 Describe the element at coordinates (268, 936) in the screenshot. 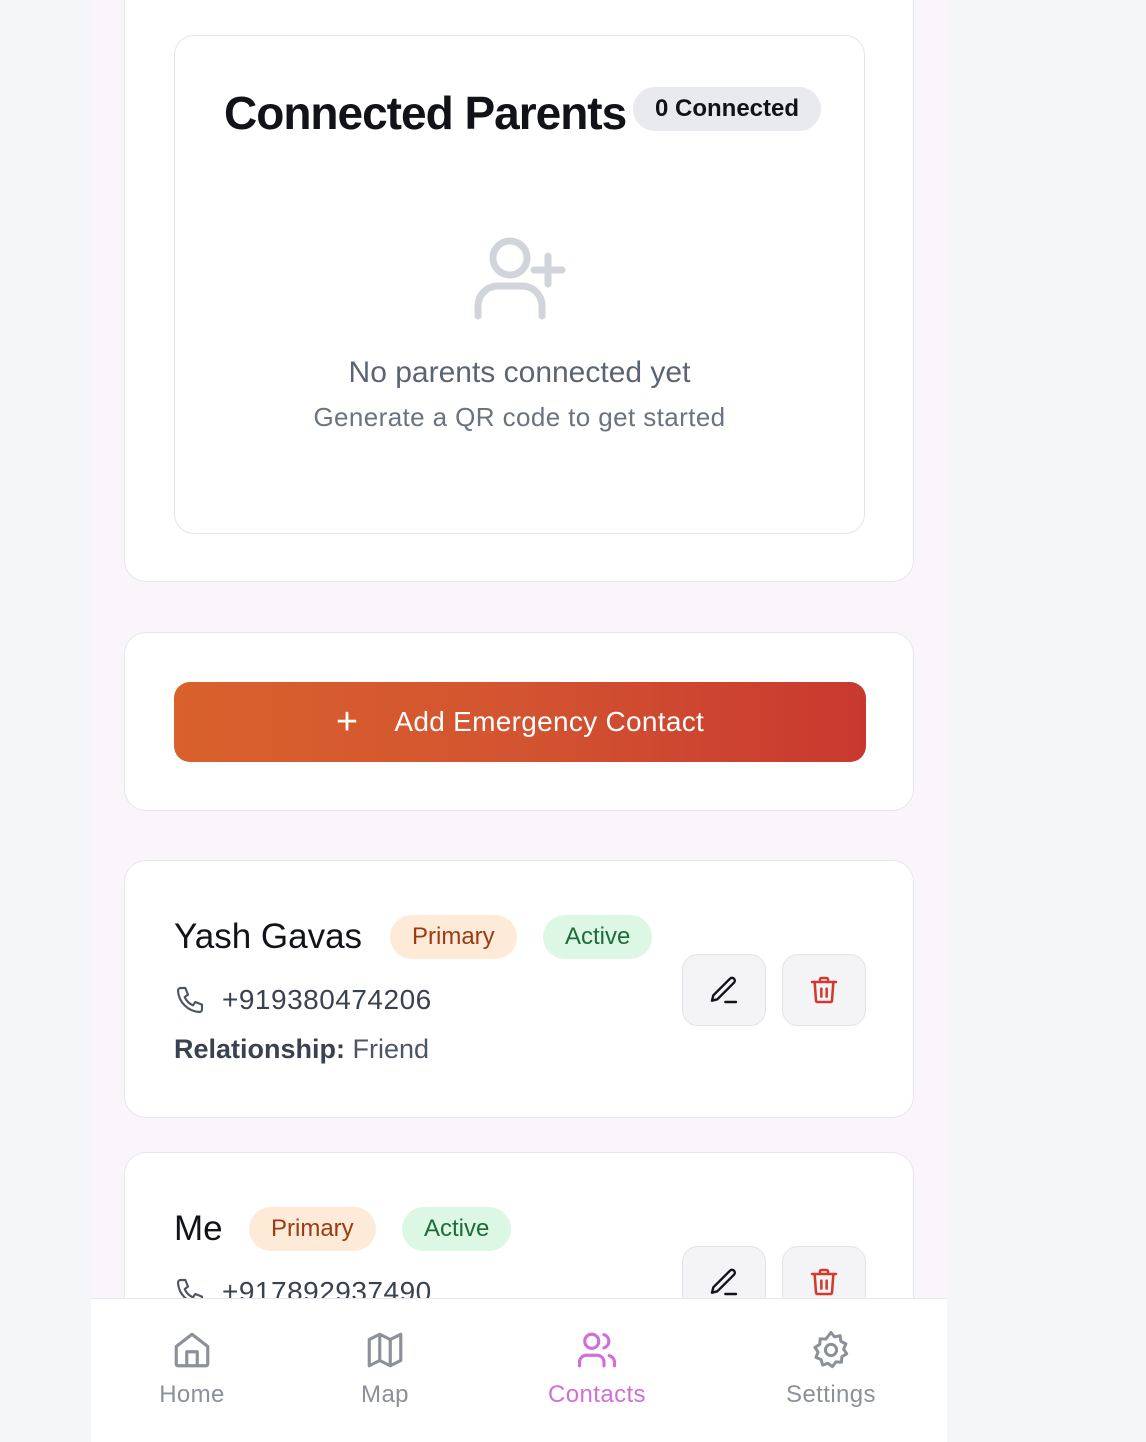

I see `contact-name: Yash Gavas` at that location.